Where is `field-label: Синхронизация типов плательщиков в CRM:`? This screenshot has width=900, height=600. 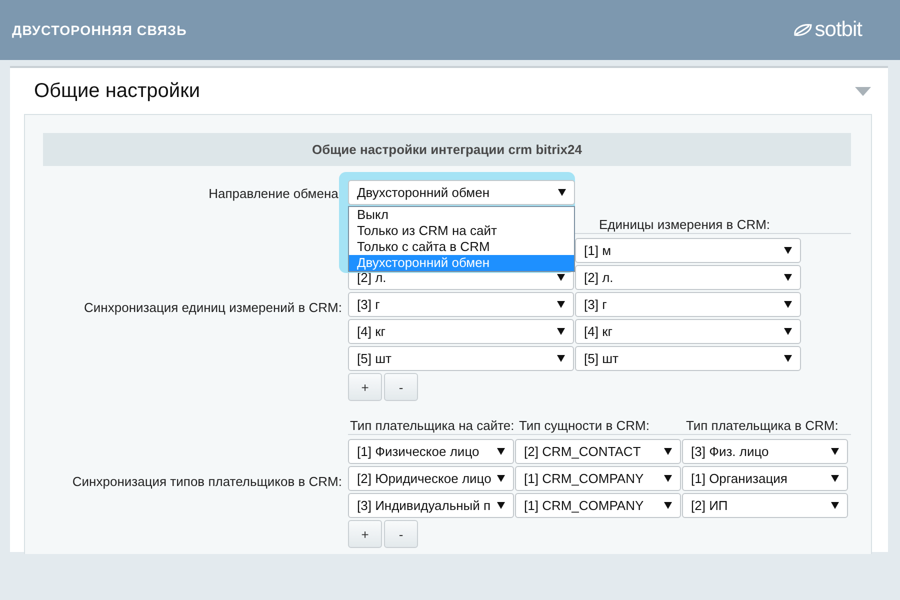
field-label: Синхронизация типов плательщиков в CRM: is located at coordinates (207, 481).